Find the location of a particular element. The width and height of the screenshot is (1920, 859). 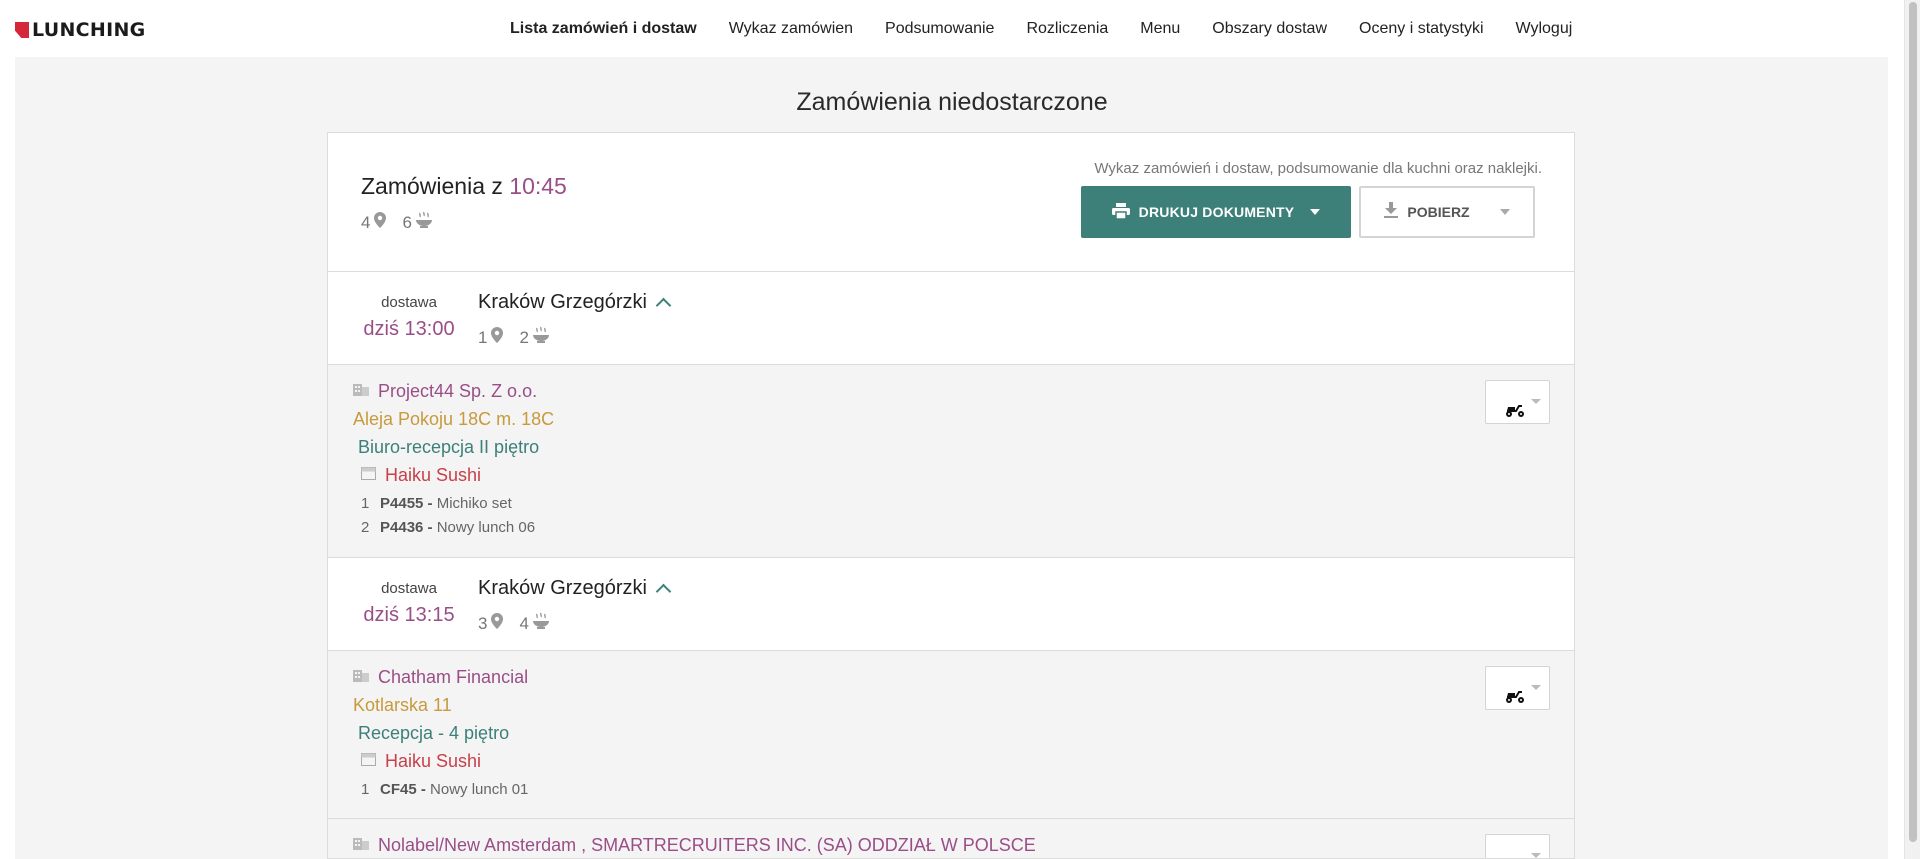

company-row: Project44 Sp. Z o.o. is located at coordinates (445, 391).